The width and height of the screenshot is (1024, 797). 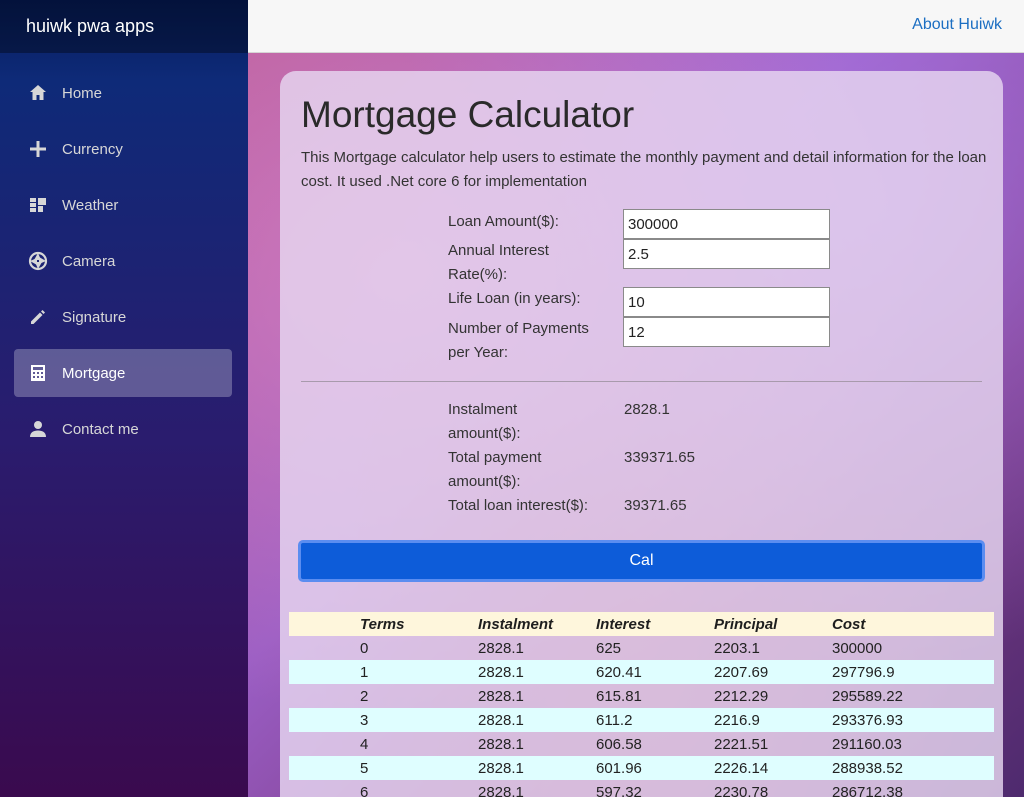 What do you see at coordinates (623, 624) in the screenshot?
I see `column-header-interest: Interest` at bounding box center [623, 624].